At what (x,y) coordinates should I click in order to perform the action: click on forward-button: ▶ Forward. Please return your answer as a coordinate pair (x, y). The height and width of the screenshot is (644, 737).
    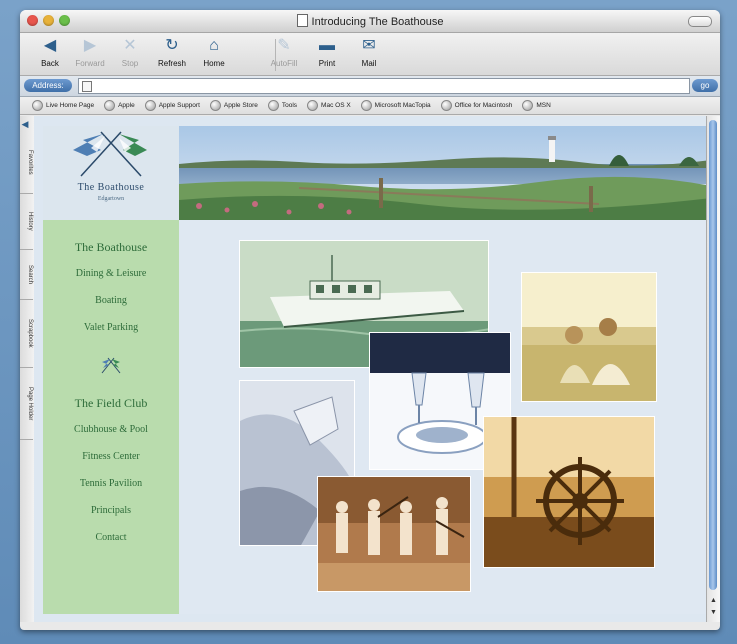
    Looking at the image, I should click on (90, 52).